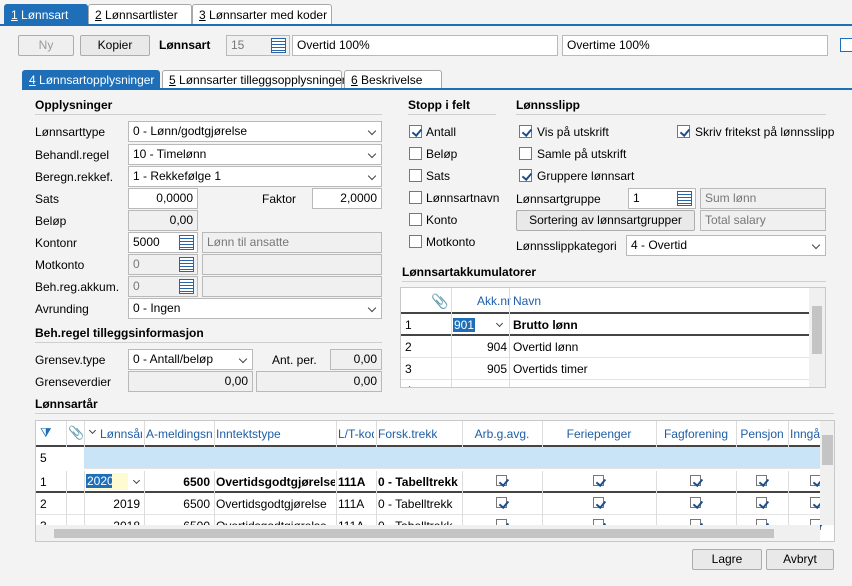 Image resolution: width=852 pixels, height=586 pixels. What do you see at coordinates (428, 458) in the screenshot?
I see `new-row: 5` at bounding box center [428, 458].